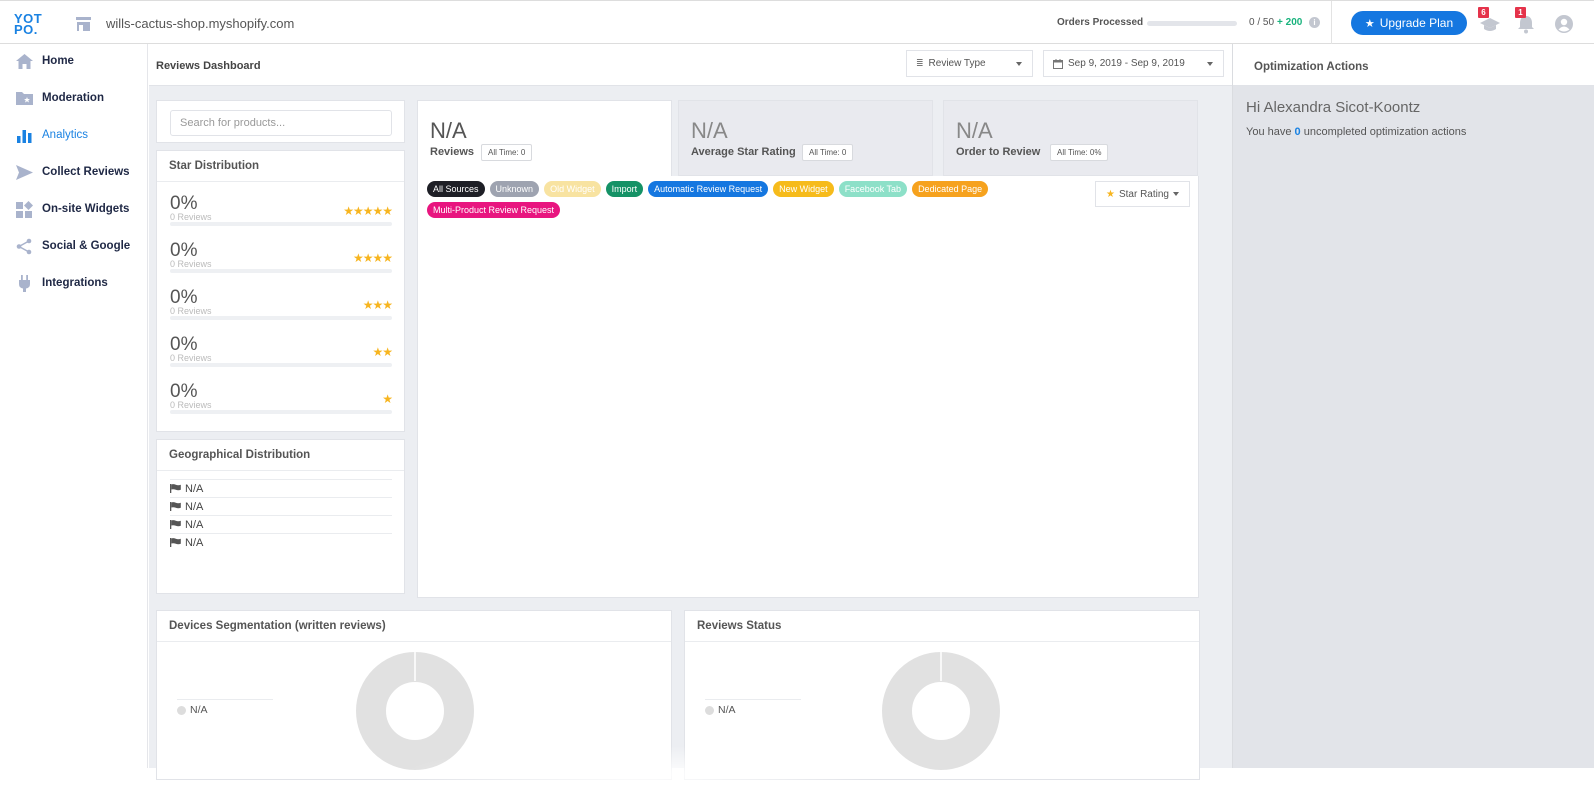 The image size is (1594, 805). Describe the element at coordinates (382, 352) in the screenshot. I see `two-stars-icon: ★★` at that location.